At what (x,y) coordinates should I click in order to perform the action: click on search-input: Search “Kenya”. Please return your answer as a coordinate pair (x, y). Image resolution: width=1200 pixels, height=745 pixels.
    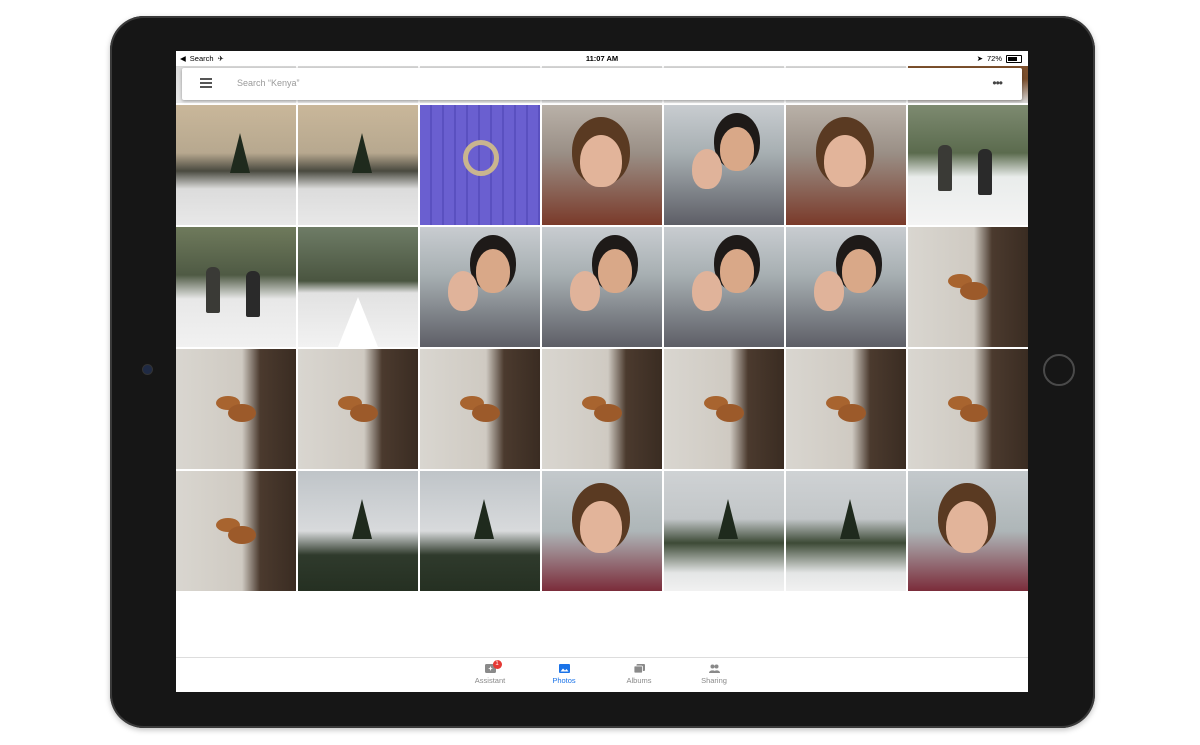
    Looking at the image, I should click on (268, 83).